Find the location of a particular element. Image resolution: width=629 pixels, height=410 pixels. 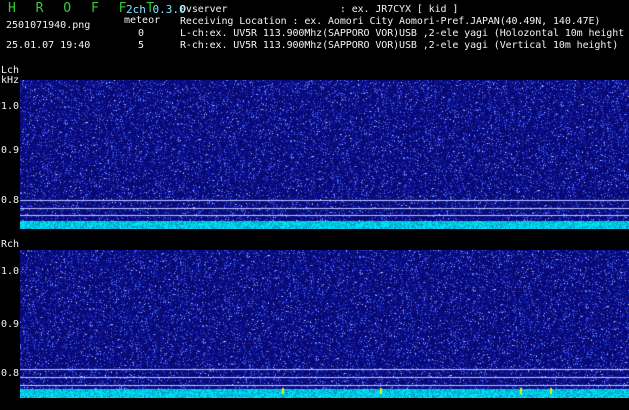

rch-ytick: 0.8 is located at coordinates (10, 373).